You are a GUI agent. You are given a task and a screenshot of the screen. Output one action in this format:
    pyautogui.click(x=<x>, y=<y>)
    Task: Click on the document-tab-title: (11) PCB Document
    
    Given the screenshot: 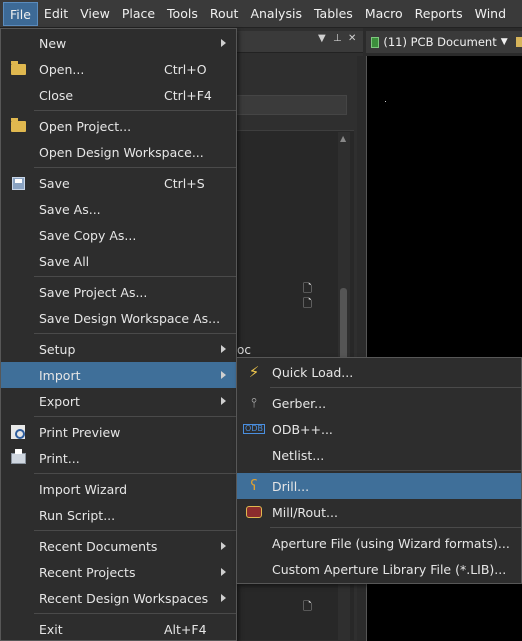 What is the action you would take?
    pyautogui.click(x=440, y=42)
    